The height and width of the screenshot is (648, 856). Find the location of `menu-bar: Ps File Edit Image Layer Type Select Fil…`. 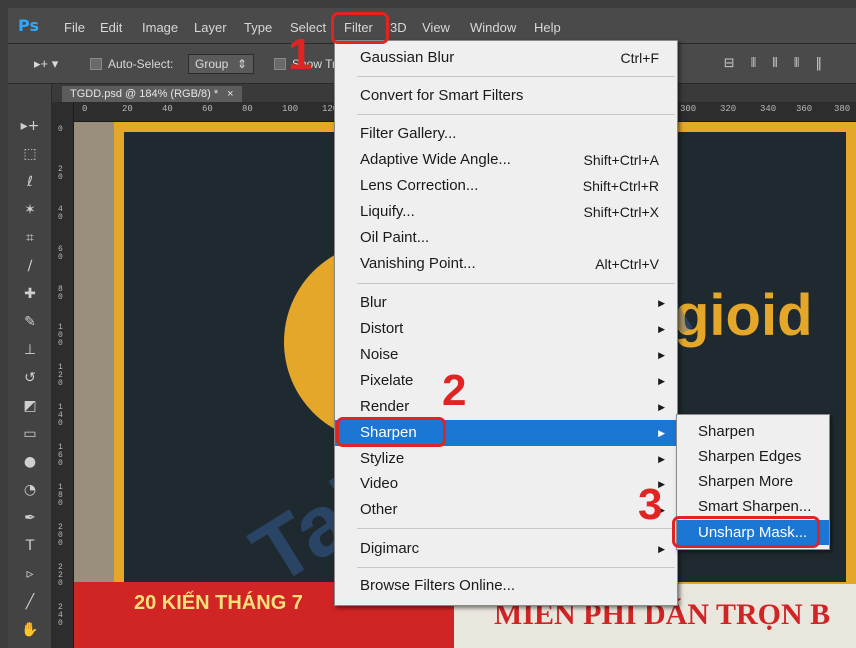

menu-bar: Ps File Edit Image Layer Type Select Fil… is located at coordinates (432, 26).